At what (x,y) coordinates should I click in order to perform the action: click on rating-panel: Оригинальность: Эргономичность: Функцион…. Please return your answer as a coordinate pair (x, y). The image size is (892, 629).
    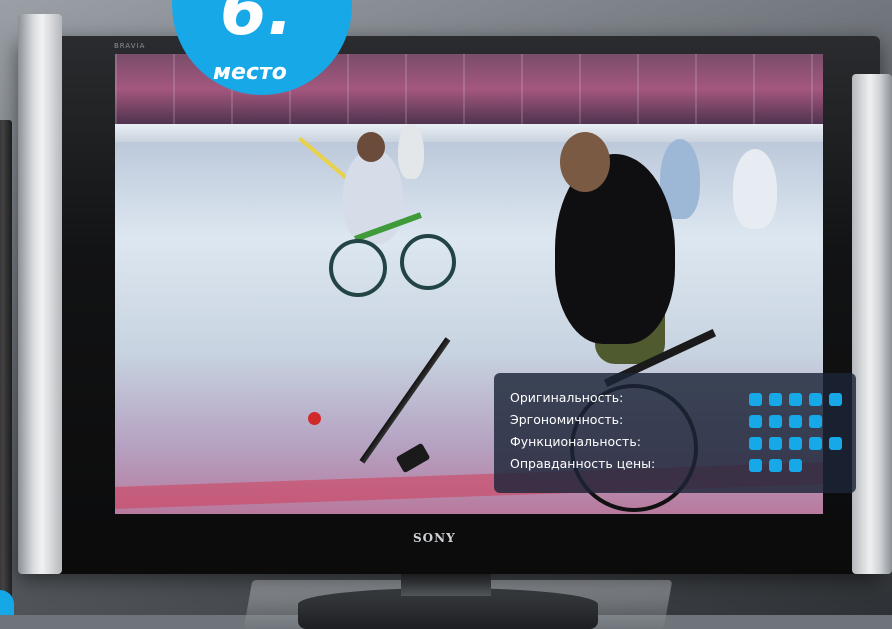
    Looking at the image, I should click on (675, 433).